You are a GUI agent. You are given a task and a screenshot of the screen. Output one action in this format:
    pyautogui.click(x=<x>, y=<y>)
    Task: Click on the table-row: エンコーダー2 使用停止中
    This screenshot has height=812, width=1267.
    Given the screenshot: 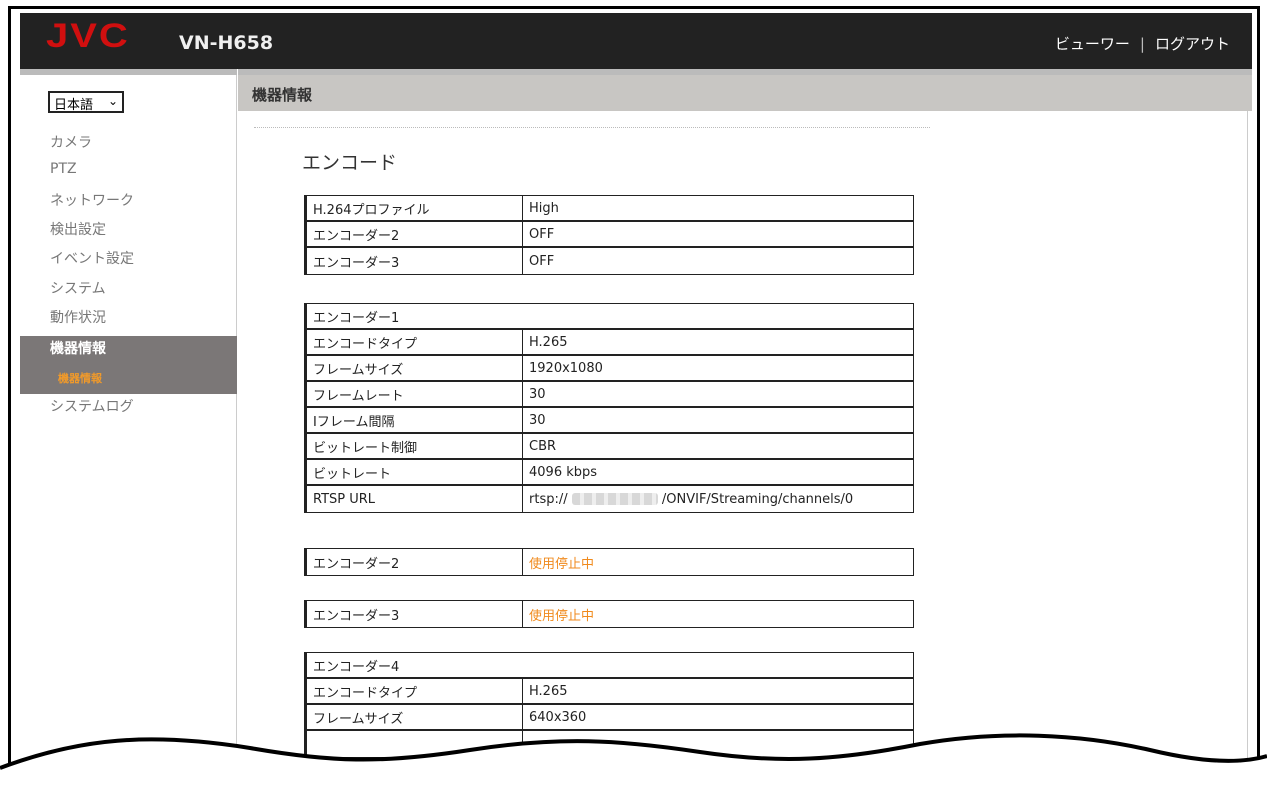 What is the action you would take?
    pyautogui.click(x=610, y=562)
    